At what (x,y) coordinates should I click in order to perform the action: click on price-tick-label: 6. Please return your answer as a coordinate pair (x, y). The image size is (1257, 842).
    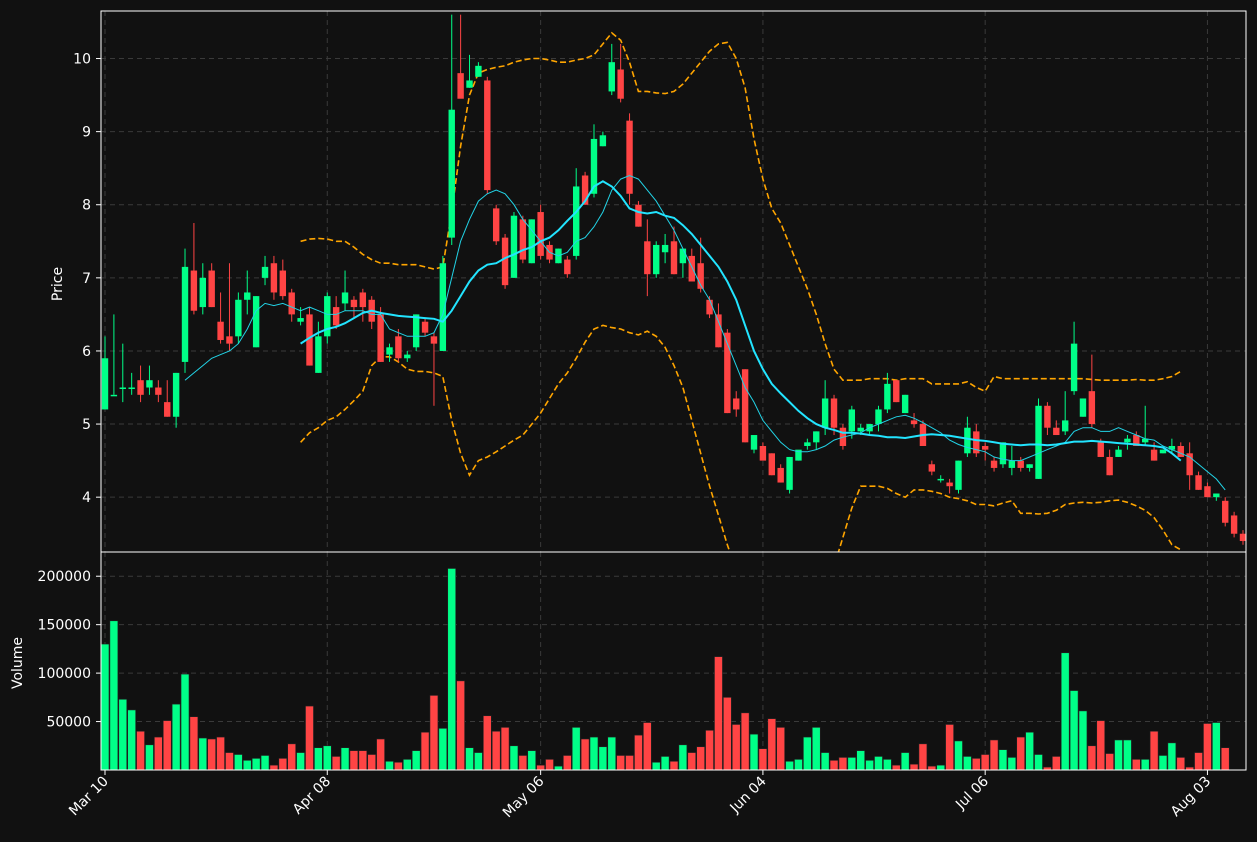
    Looking at the image, I should click on (86, 352).